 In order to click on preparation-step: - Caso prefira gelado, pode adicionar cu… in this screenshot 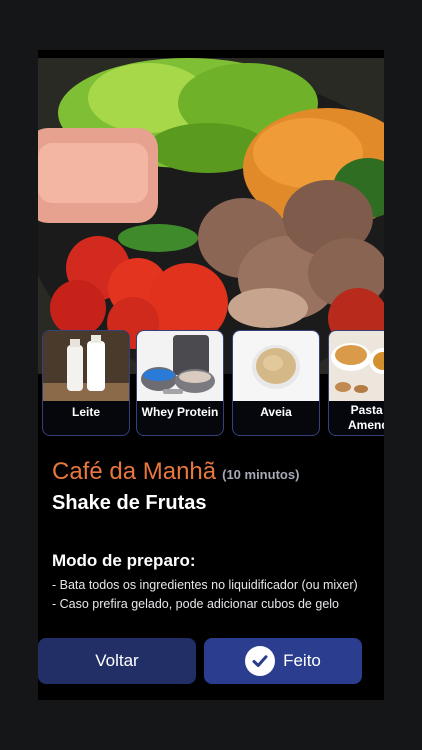, I will do `click(195, 604)`.